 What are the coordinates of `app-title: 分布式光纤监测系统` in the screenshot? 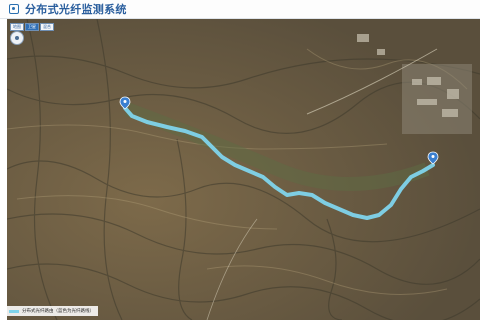 It's located at (76, 9).